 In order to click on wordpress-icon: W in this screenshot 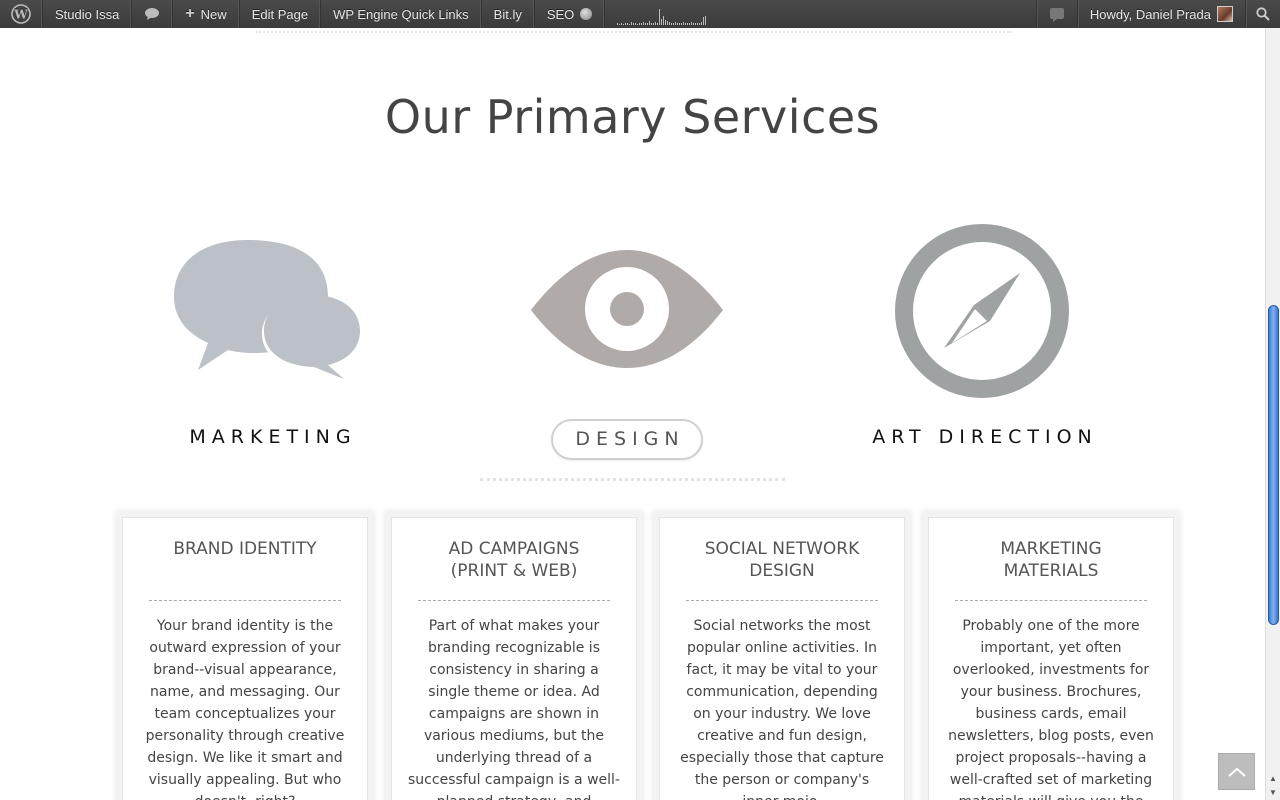, I will do `click(21, 14)`.